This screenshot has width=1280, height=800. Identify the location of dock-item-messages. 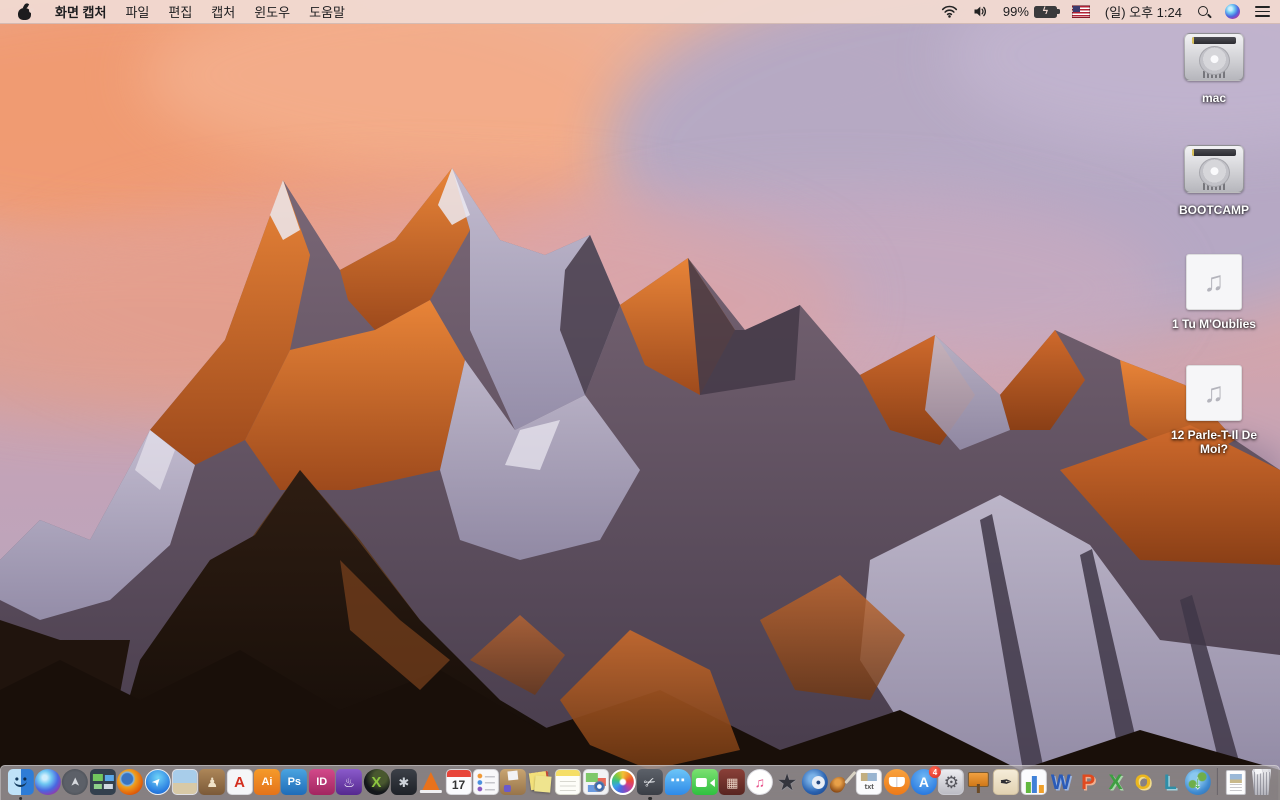
(677, 782).